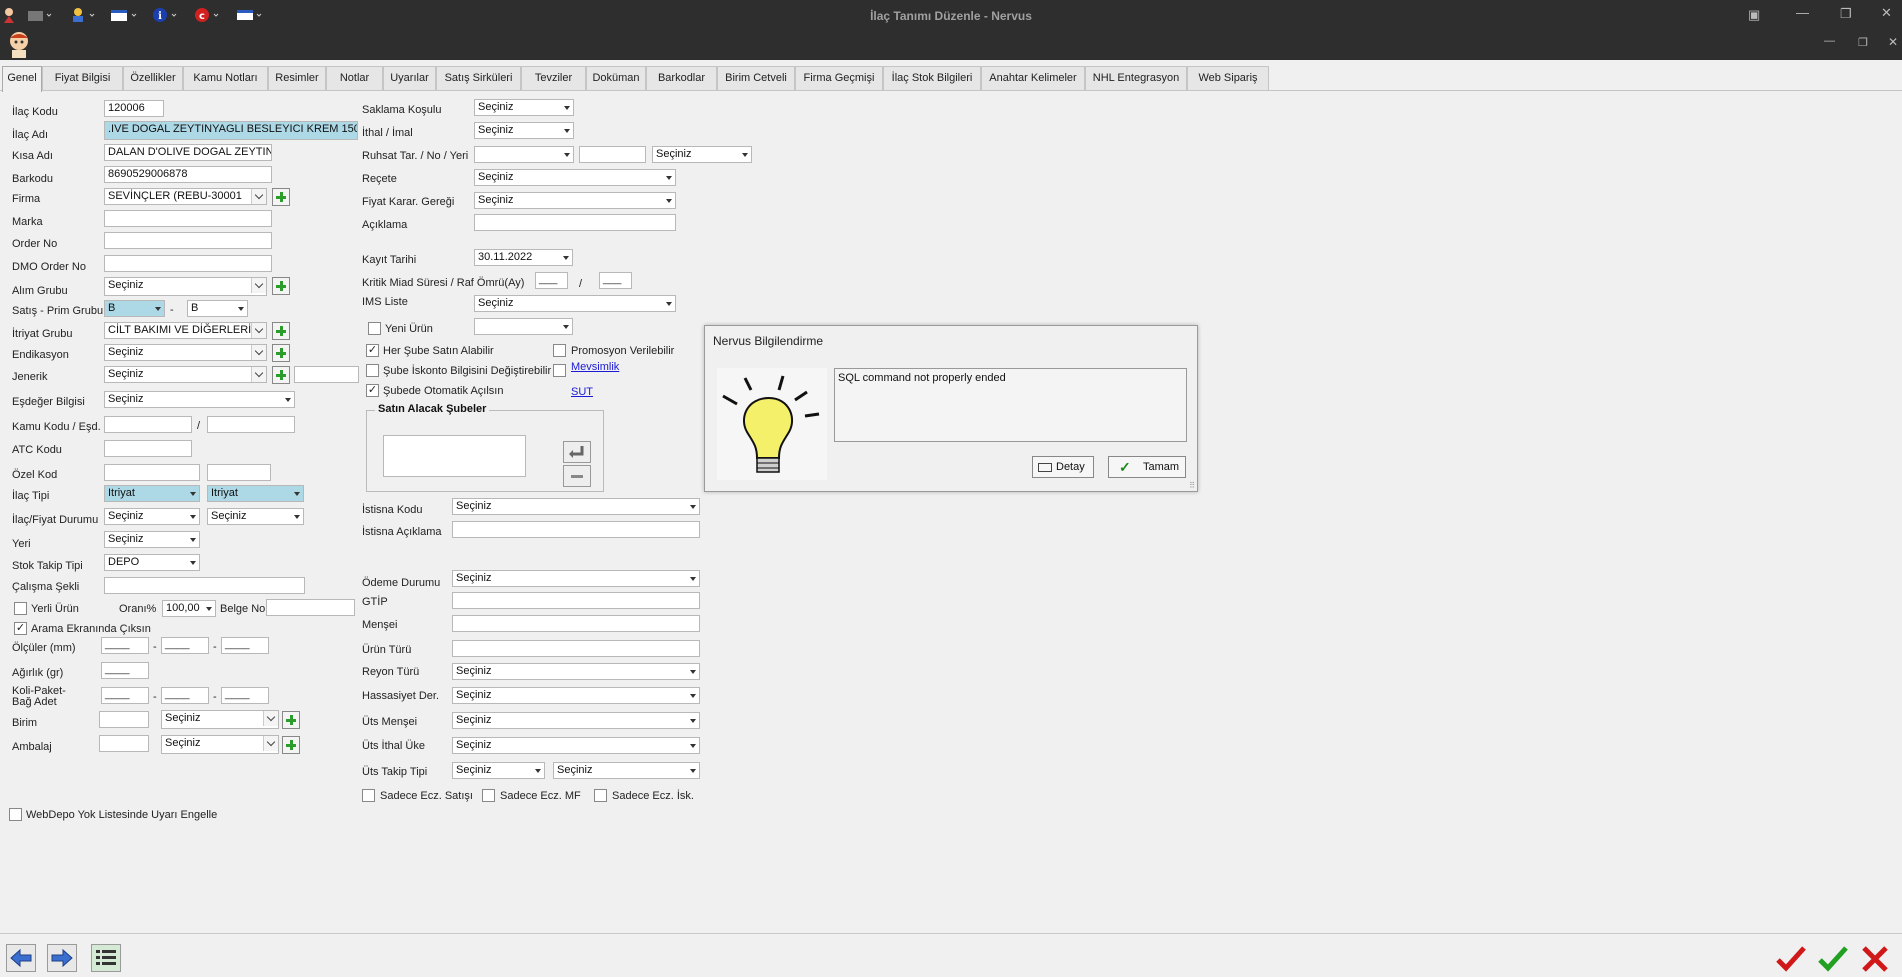  Describe the element at coordinates (1754, 15) in the screenshot. I see `layout-icon: ▣` at that location.